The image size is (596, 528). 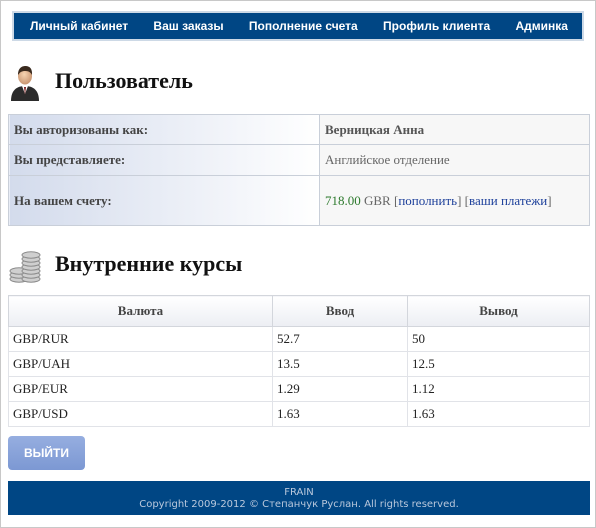 I want to click on rates-section-title: Внутренние курсы, so click(x=149, y=263).